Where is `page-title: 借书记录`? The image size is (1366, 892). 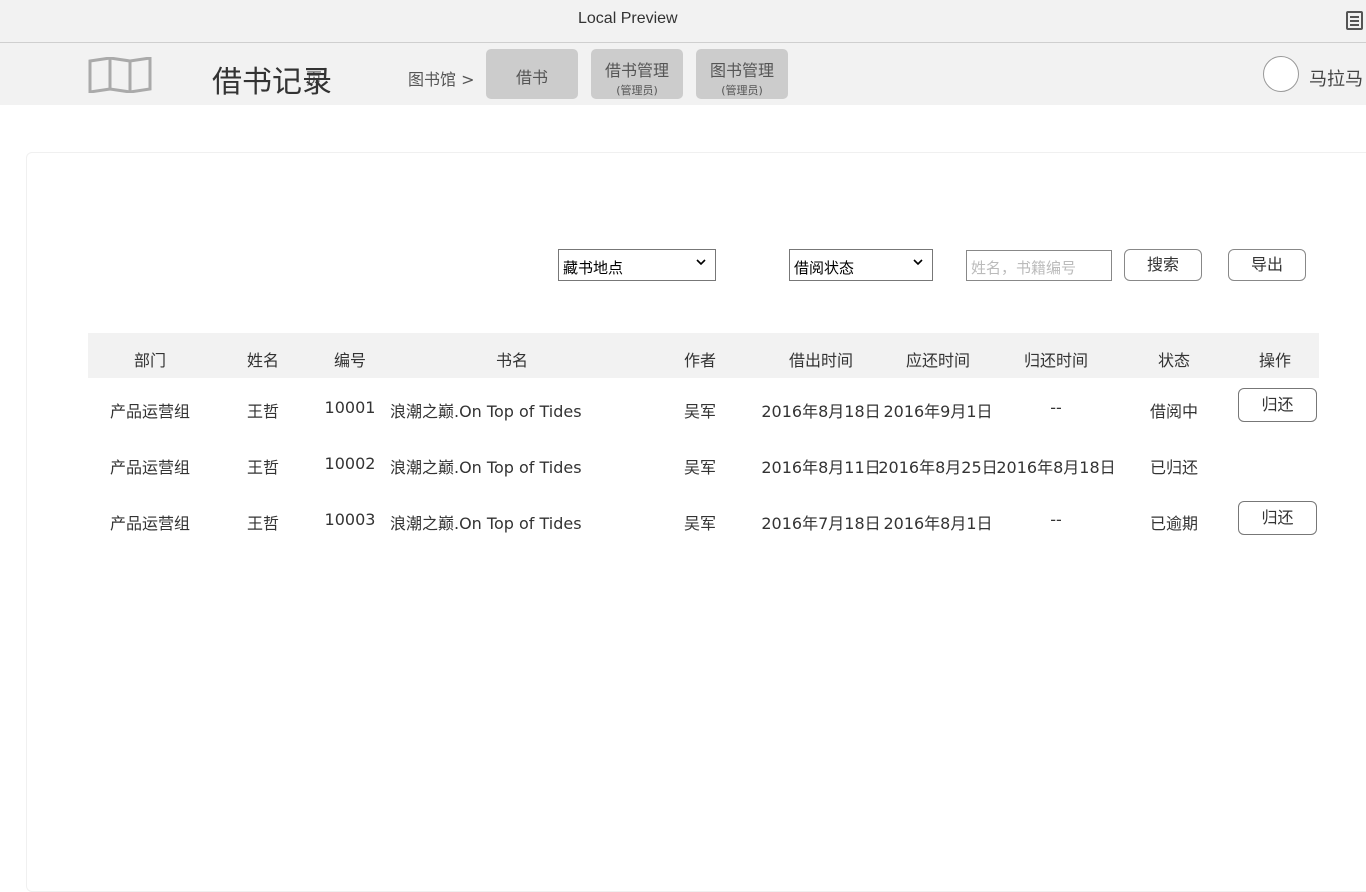 page-title: 借书记录 is located at coordinates (272, 82).